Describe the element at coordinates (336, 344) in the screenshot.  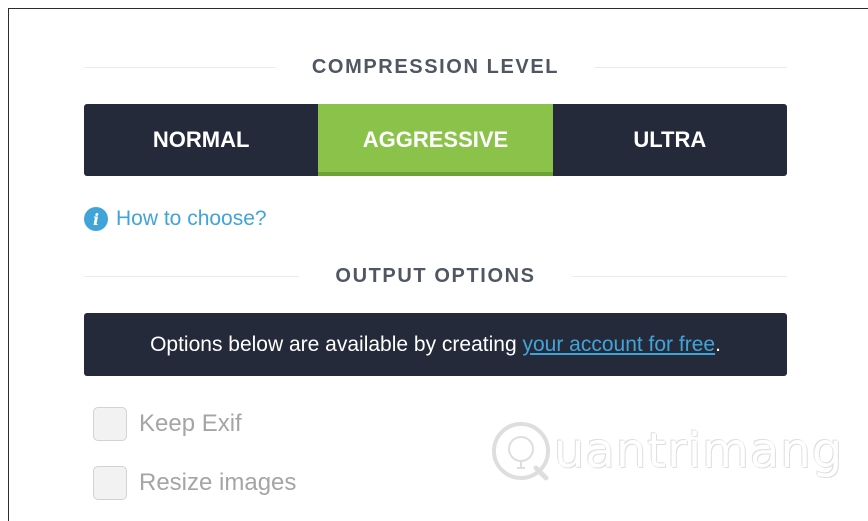
I see `notice-text-start: Options below are available by creating` at that location.